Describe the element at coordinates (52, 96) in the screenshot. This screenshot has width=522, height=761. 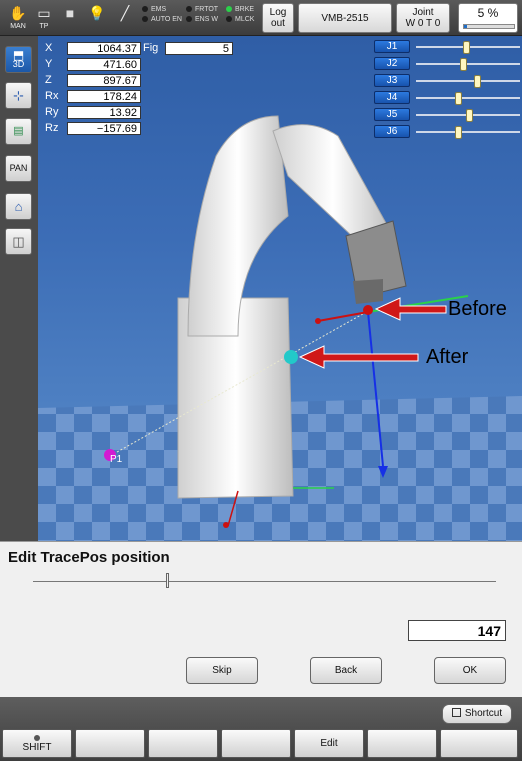
I see `coord-label: Rx` at that location.